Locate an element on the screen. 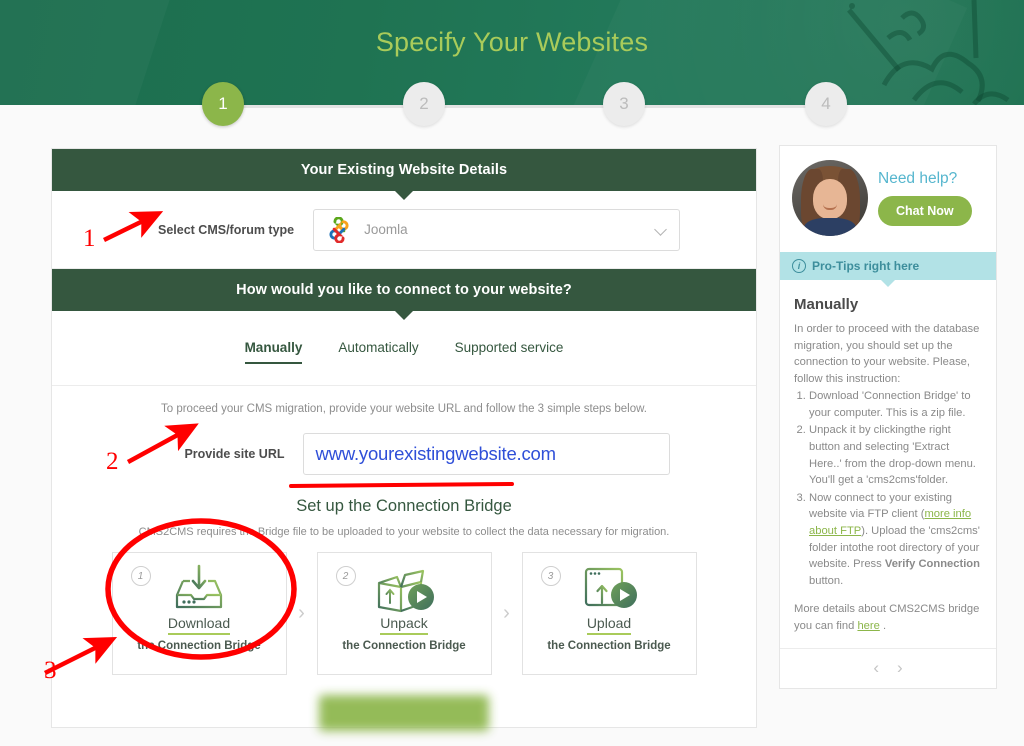 The width and height of the screenshot is (1024, 746). verify-connection-button-blurred is located at coordinates (404, 713).